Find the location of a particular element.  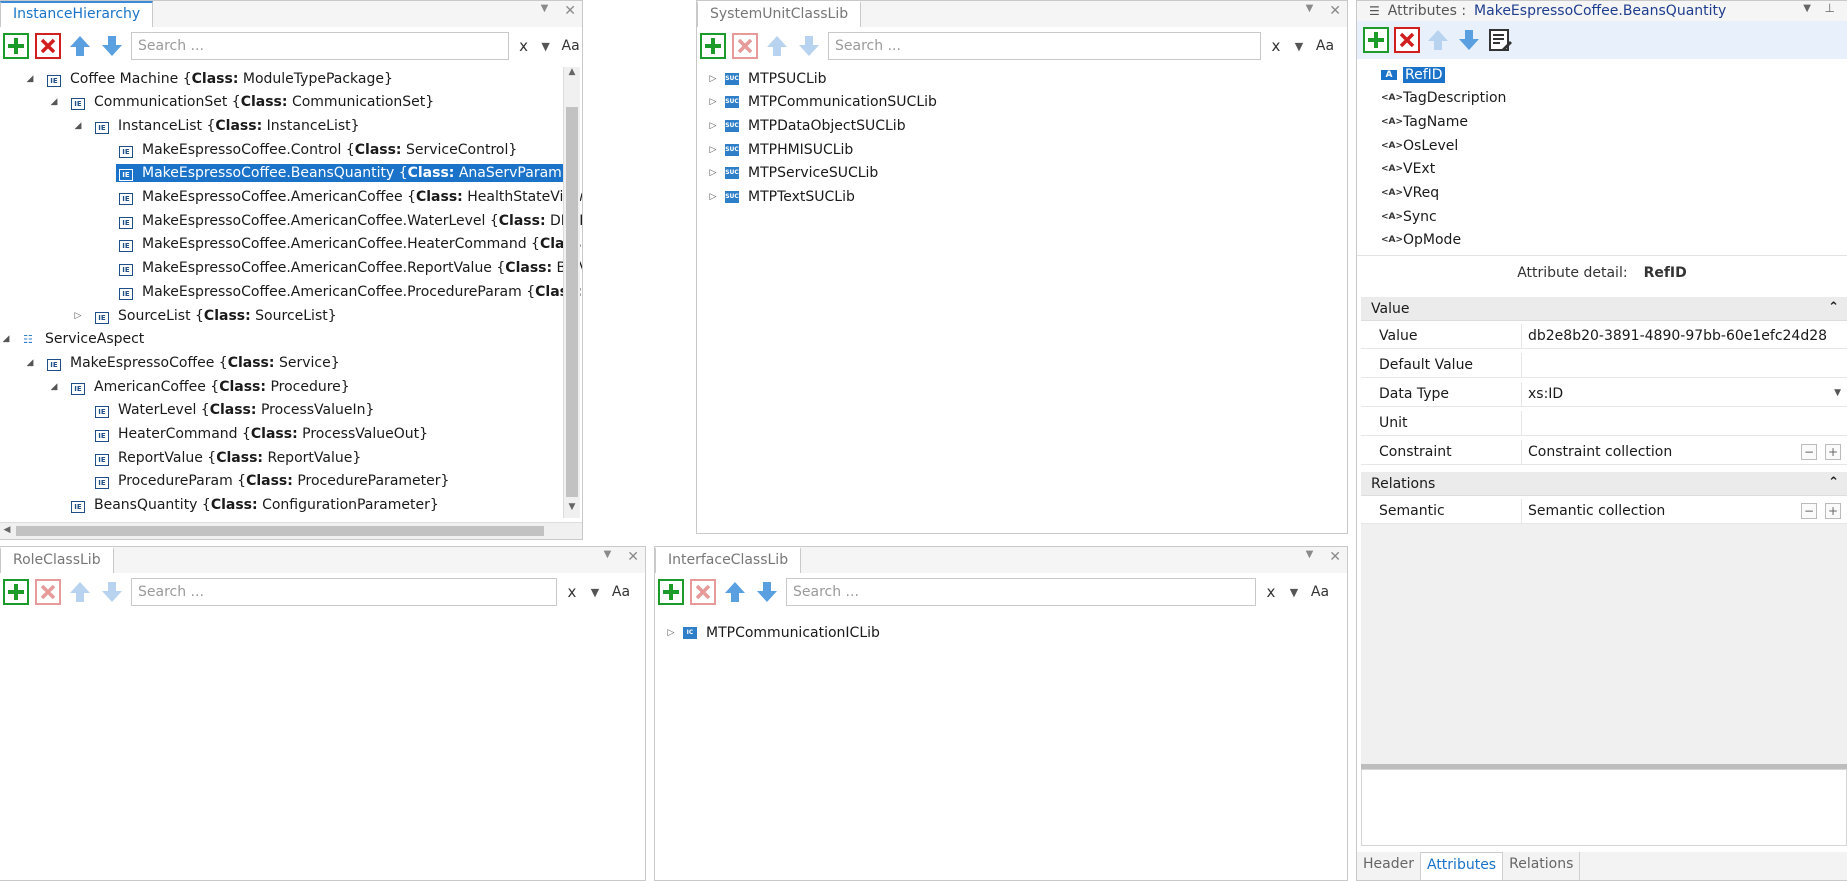

tab-relations: Relations is located at coordinates (1542, 866).